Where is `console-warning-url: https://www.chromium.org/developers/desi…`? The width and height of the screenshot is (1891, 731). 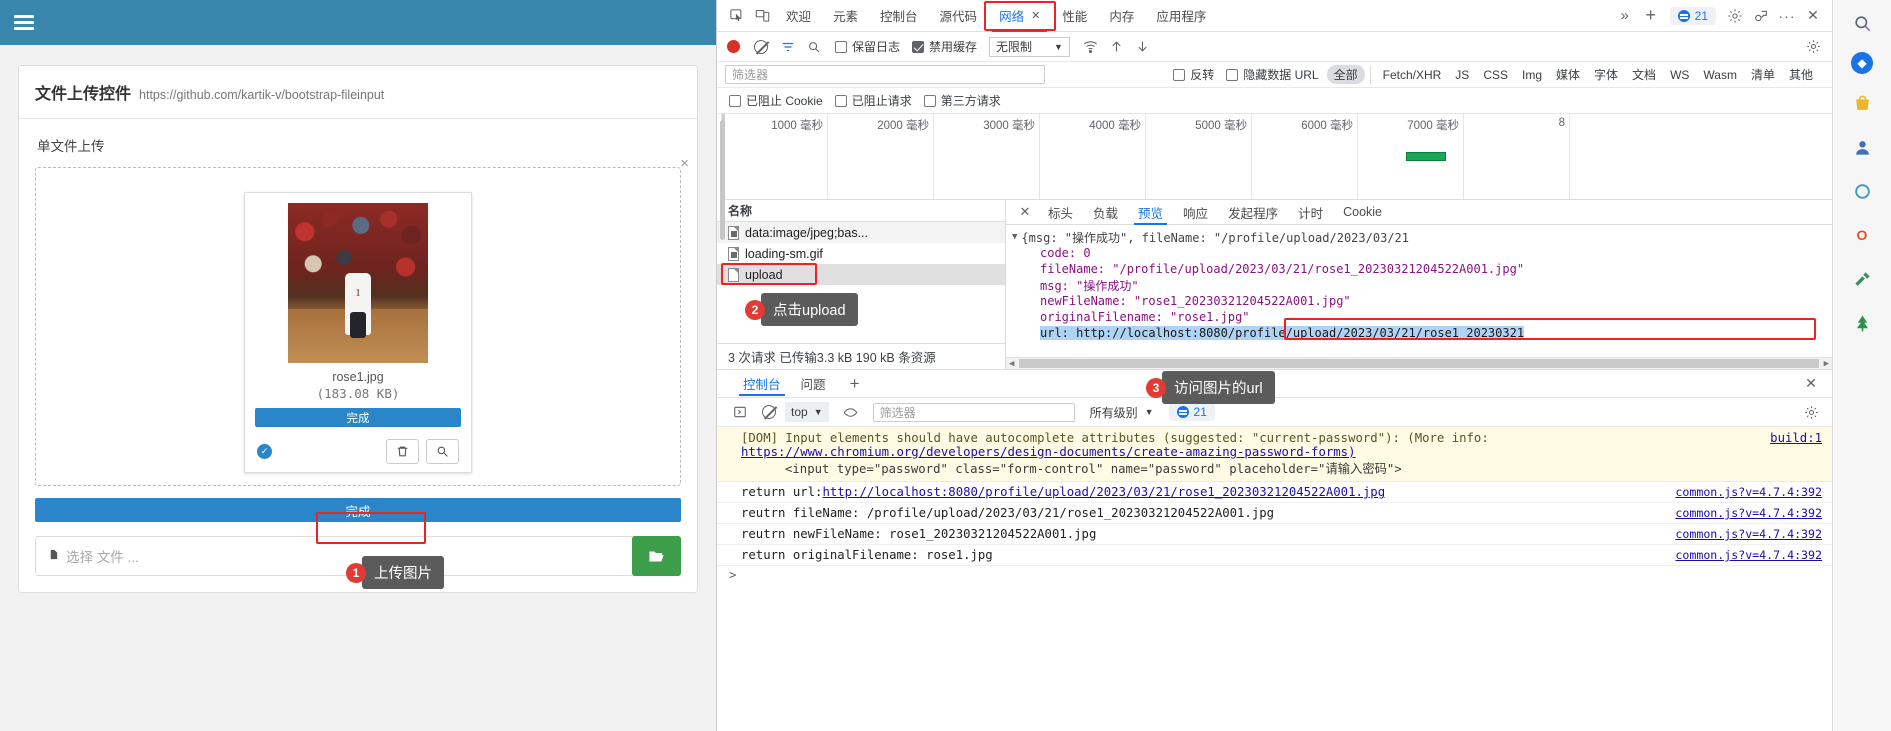 console-warning-url: https://www.chromium.org/developers/desi… is located at coordinates (1281, 452).